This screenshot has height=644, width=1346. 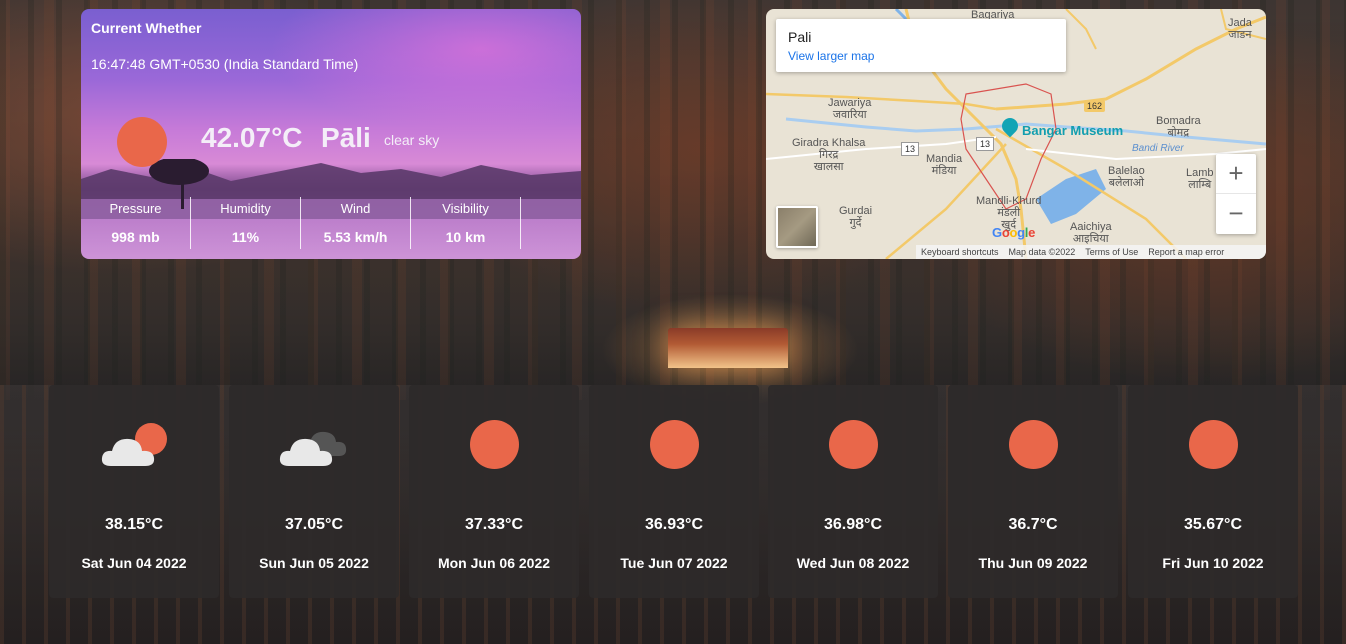 What do you see at coordinates (356, 223) in the screenshot?
I see `stat-wind: Wind 5.53 km/h` at bounding box center [356, 223].